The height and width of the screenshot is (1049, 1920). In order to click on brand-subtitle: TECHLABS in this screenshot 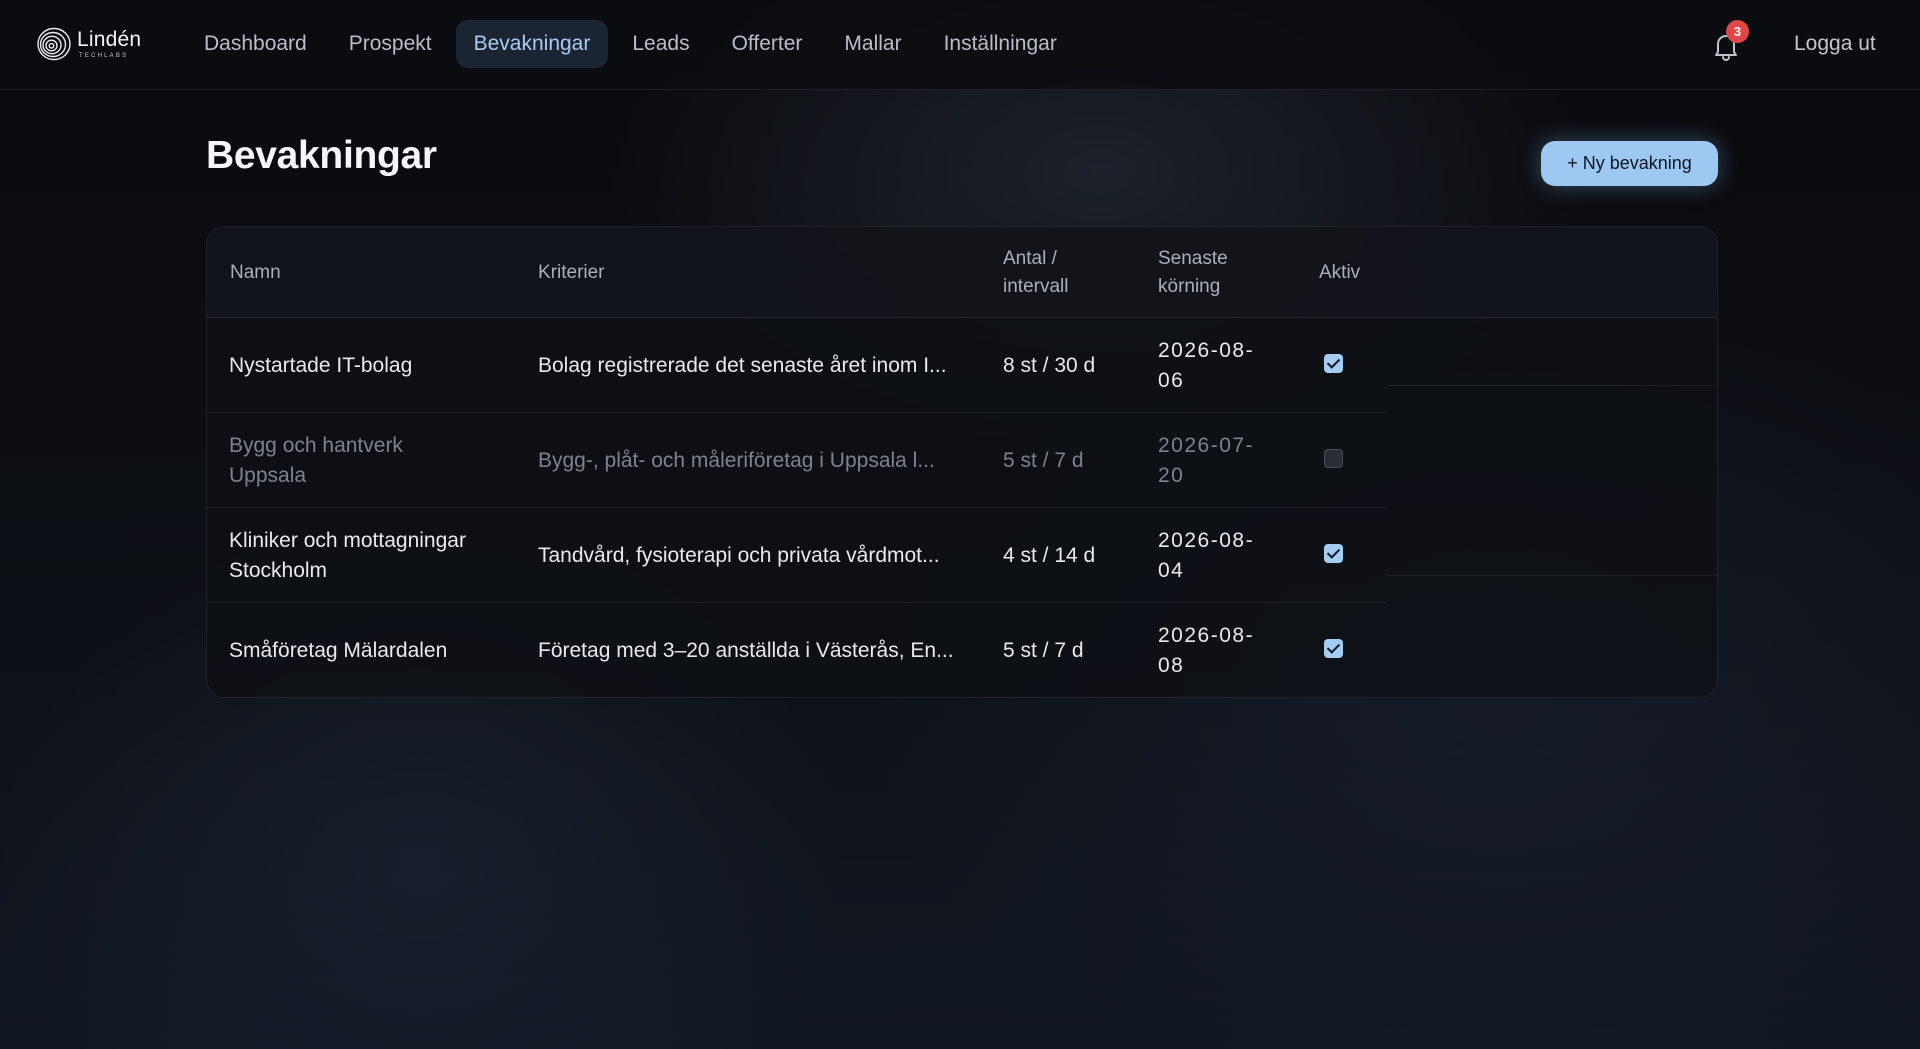, I will do `click(104, 56)`.